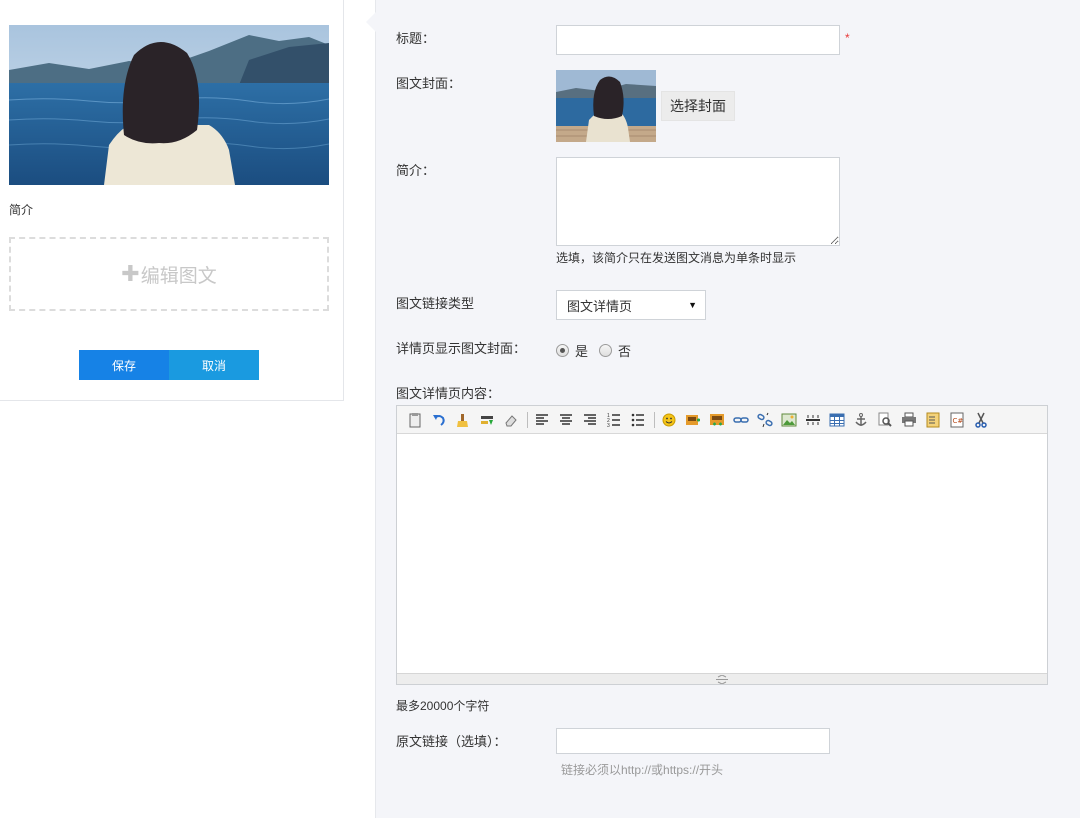 Image resolution: width=1080 pixels, height=826 pixels. What do you see at coordinates (698, 40) in the screenshot?
I see `title-input` at bounding box center [698, 40].